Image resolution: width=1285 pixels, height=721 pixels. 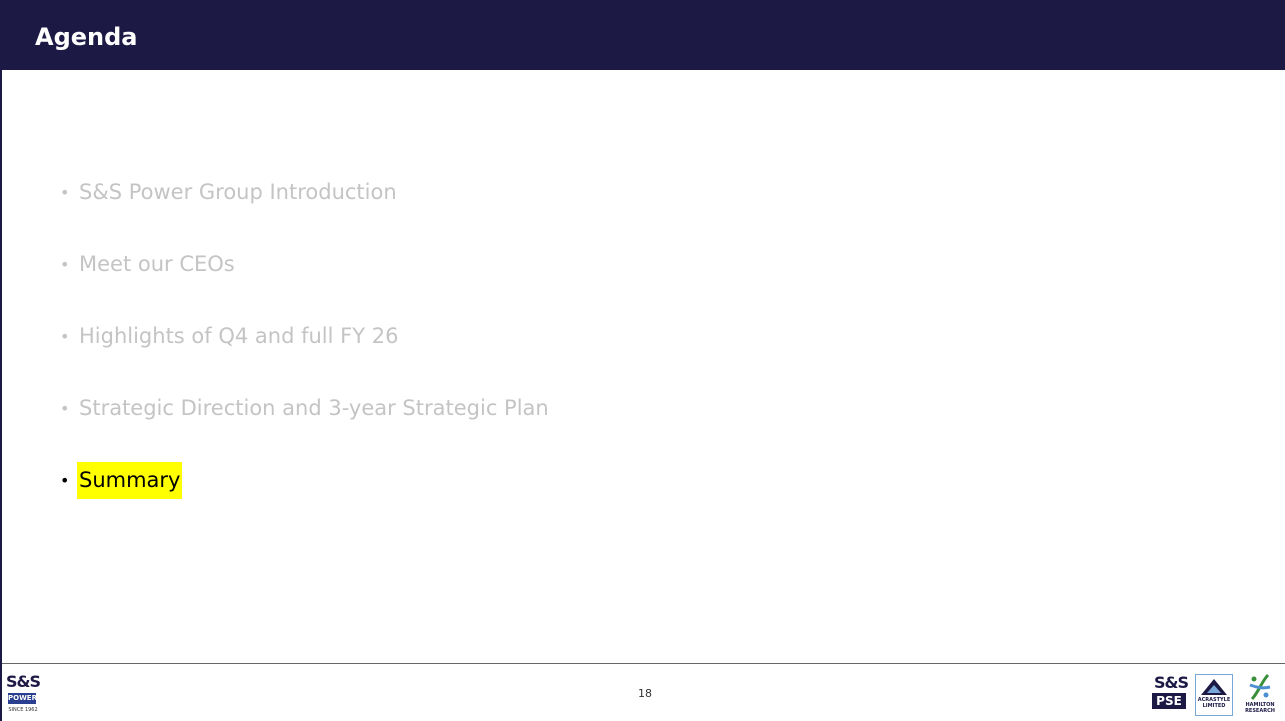 What do you see at coordinates (1260, 687) in the screenshot?
I see `hamilton-dna-icon` at bounding box center [1260, 687].